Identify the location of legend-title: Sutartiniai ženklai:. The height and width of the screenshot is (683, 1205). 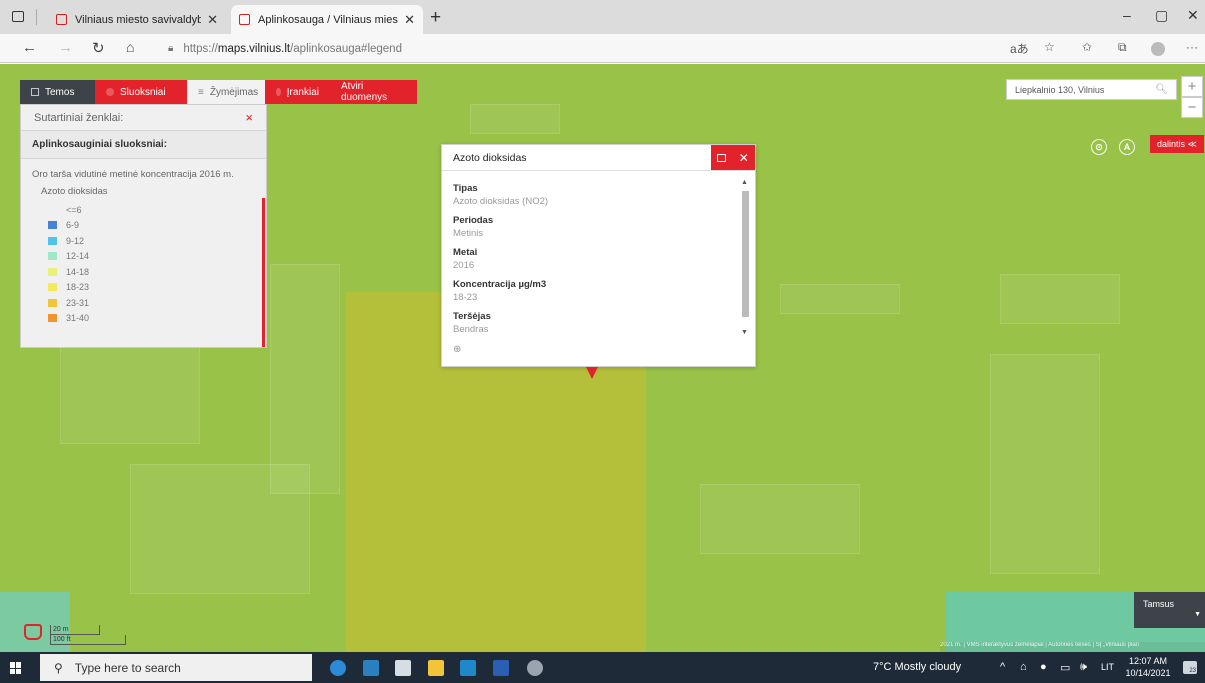
(79, 117).